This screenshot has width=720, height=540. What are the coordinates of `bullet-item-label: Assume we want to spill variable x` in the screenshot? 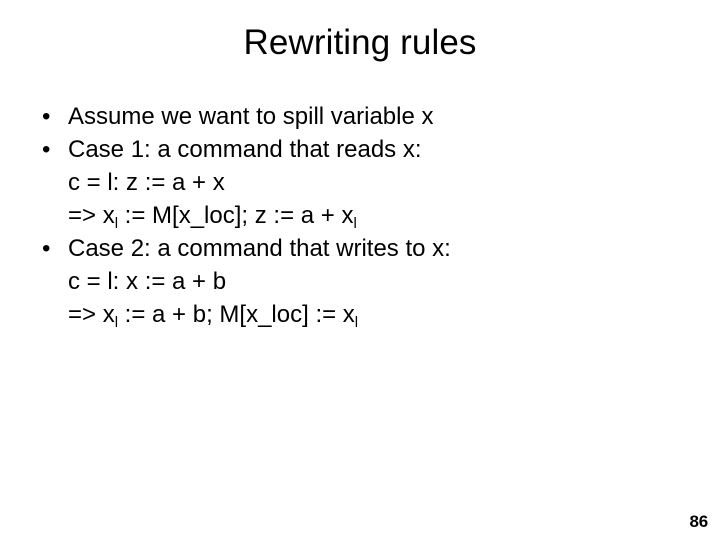 It's located at (251, 116).